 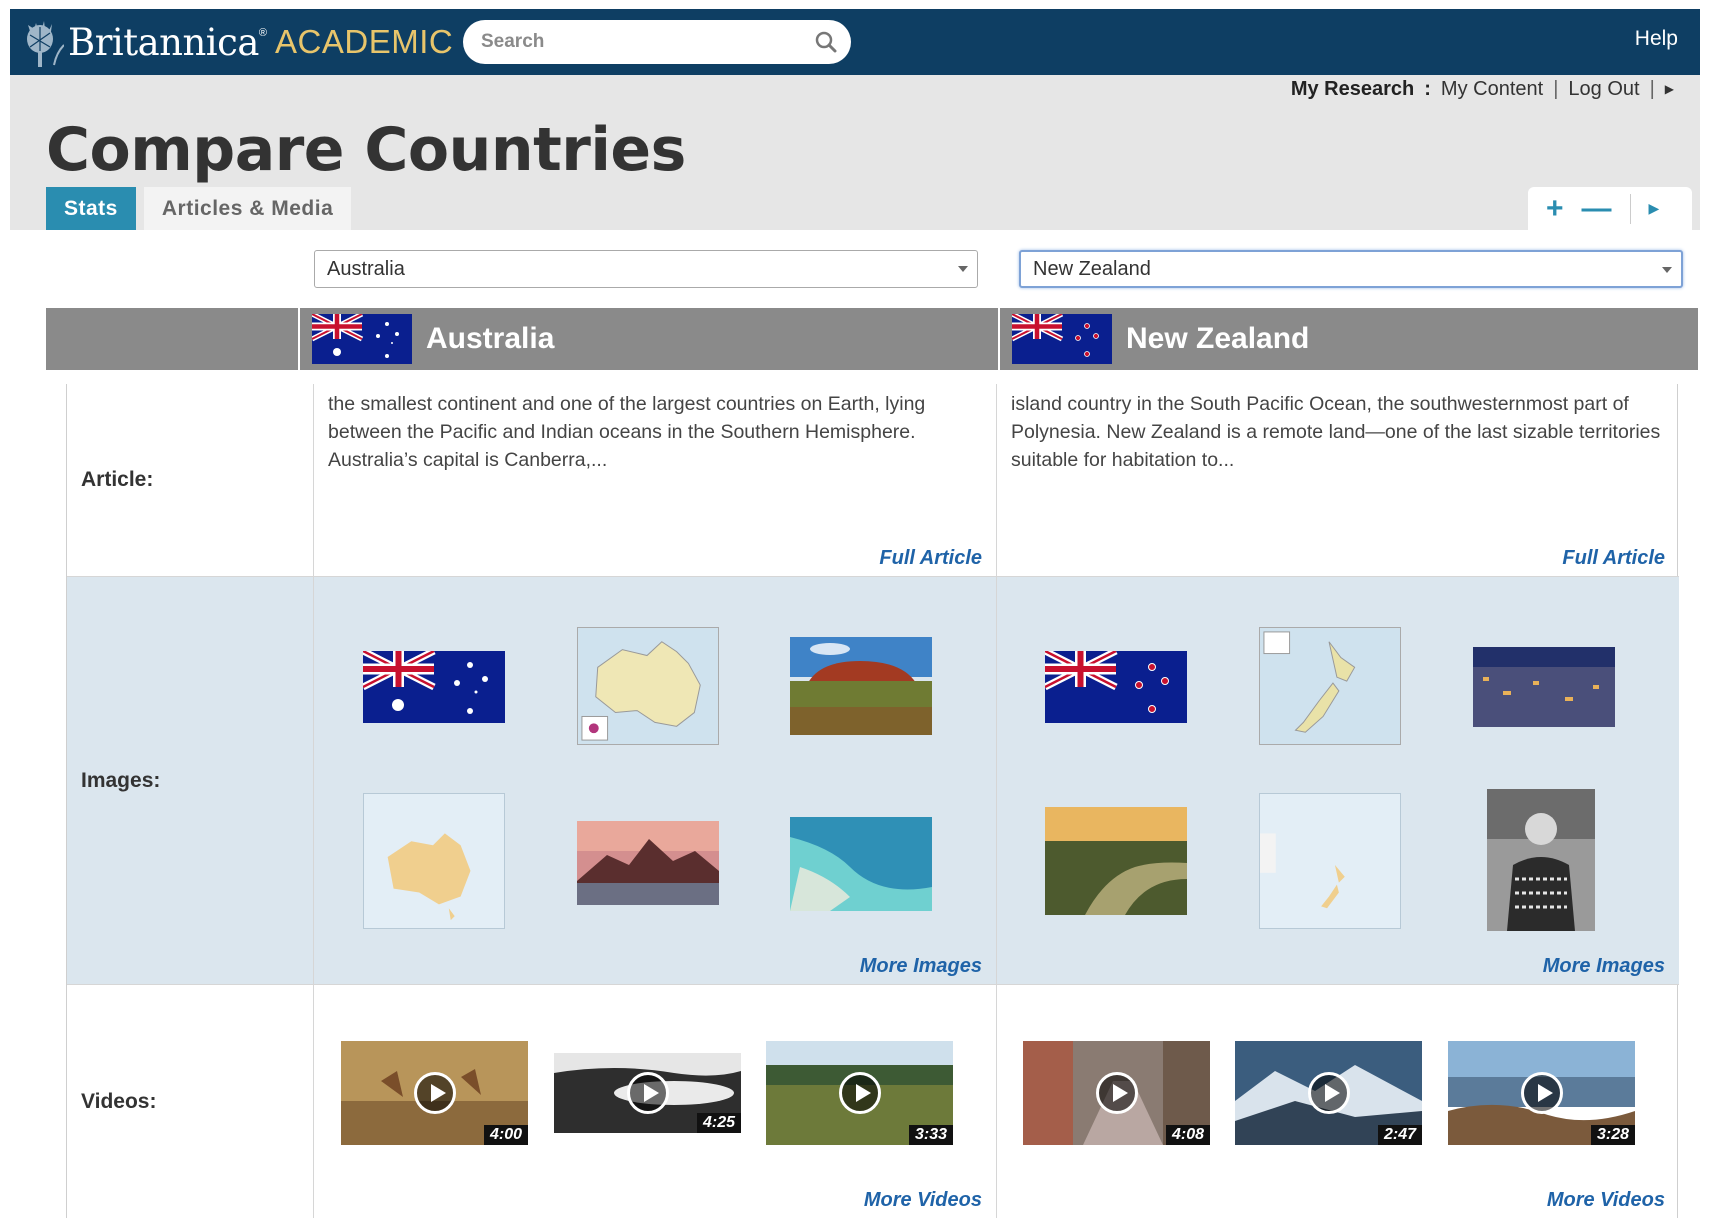 What do you see at coordinates (655, 780) in the screenshot?
I see `images-cell-australia: More Images` at bounding box center [655, 780].